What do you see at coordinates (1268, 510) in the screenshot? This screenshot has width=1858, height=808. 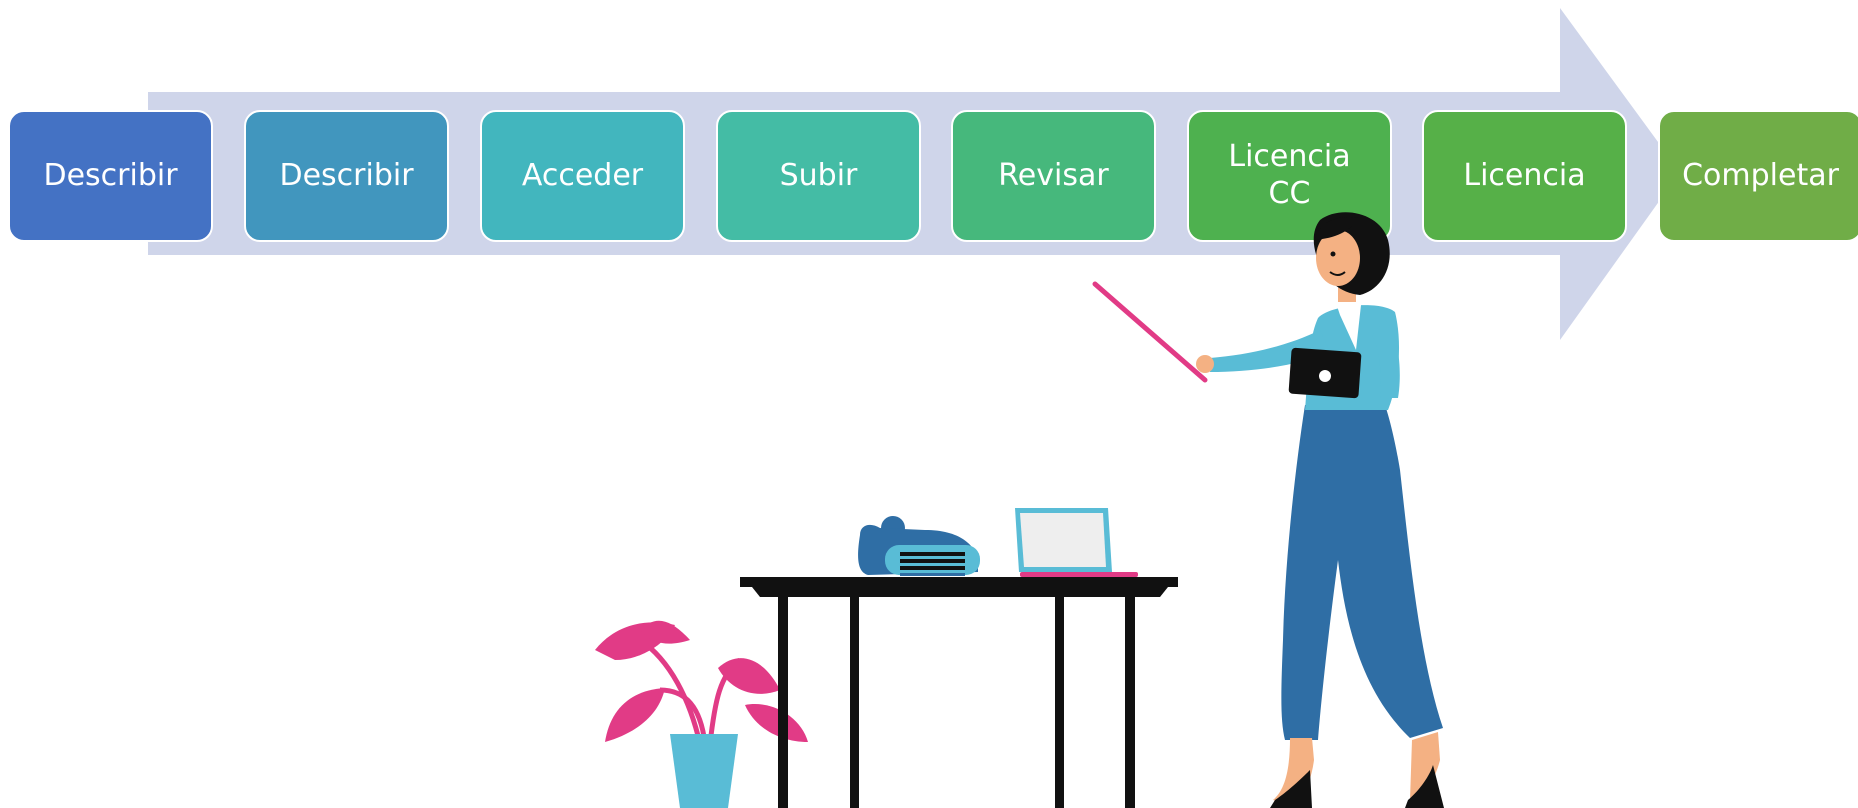 I see `presenter-woman-icon` at bounding box center [1268, 510].